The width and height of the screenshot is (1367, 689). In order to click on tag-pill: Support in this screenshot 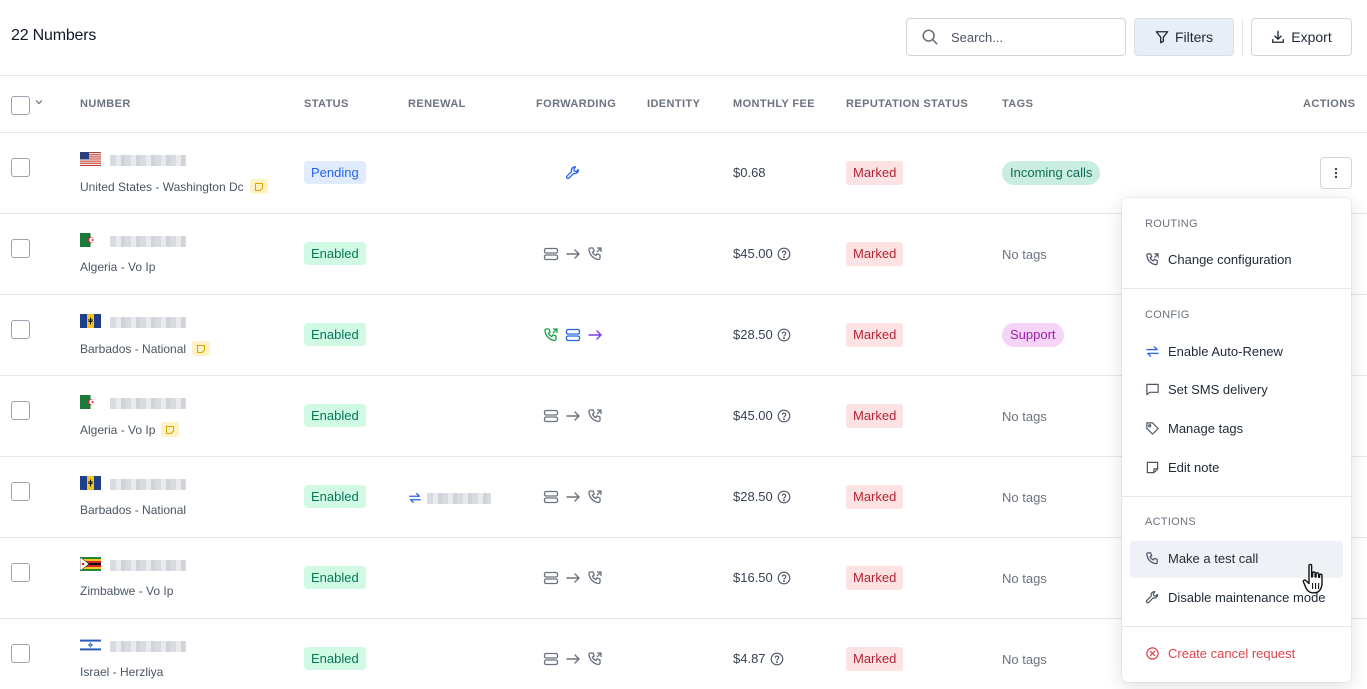, I will do `click(1033, 335)`.